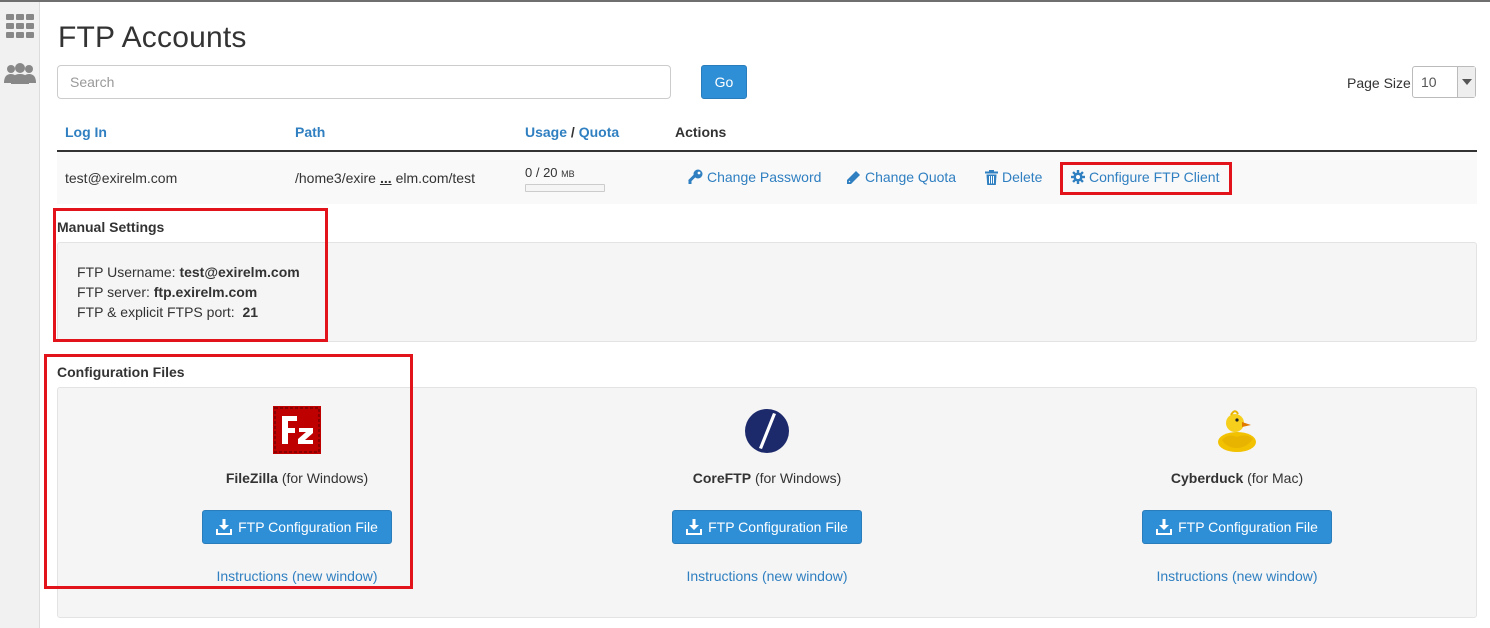 The height and width of the screenshot is (628, 1490). I want to click on change-password-label: Change Password, so click(764, 177).